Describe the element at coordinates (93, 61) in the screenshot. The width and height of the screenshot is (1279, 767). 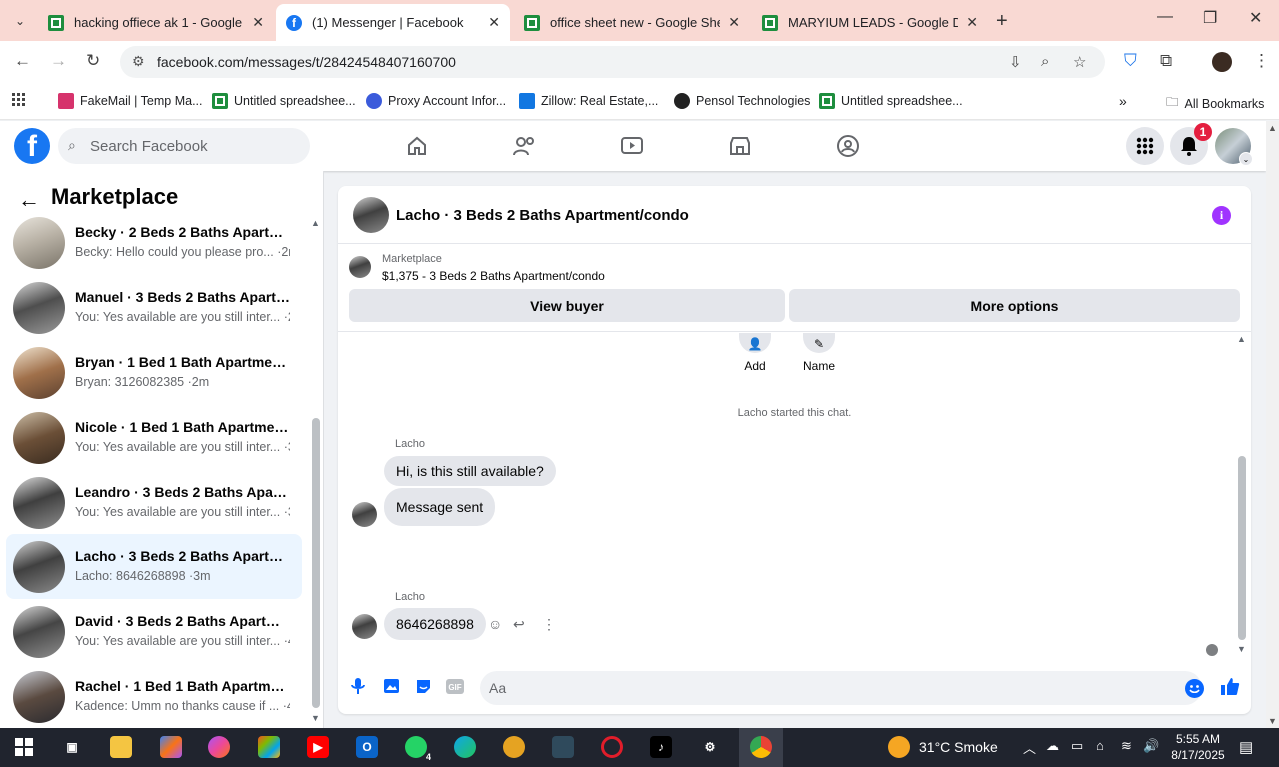
I see `reload-icon: ↻` at that location.